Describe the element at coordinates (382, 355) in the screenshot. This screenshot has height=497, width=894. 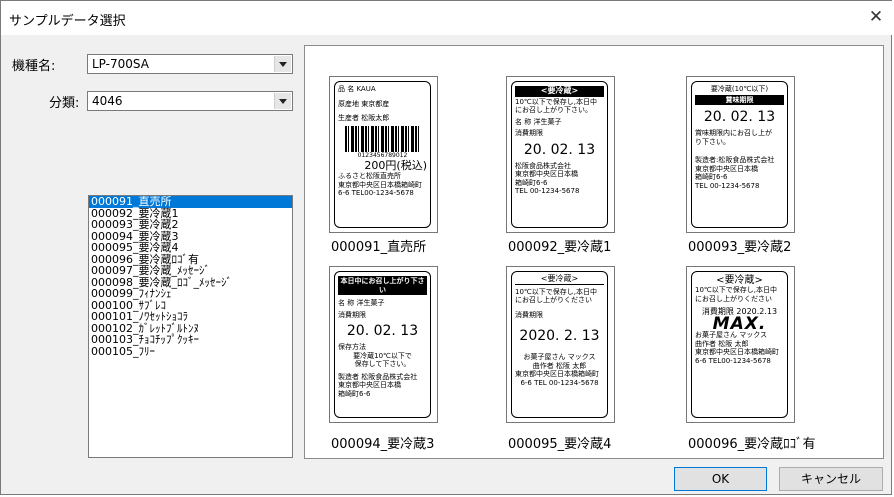
I see `label-line: 要冷蔵10℃以下で` at that location.